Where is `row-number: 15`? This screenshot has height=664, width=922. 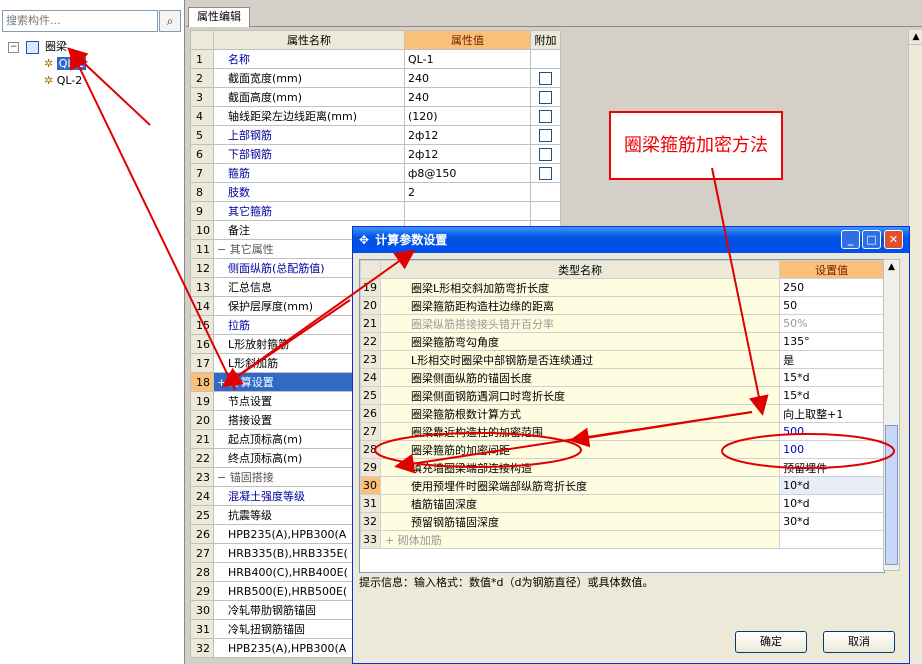 row-number: 15 is located at coordinates (202, 325).